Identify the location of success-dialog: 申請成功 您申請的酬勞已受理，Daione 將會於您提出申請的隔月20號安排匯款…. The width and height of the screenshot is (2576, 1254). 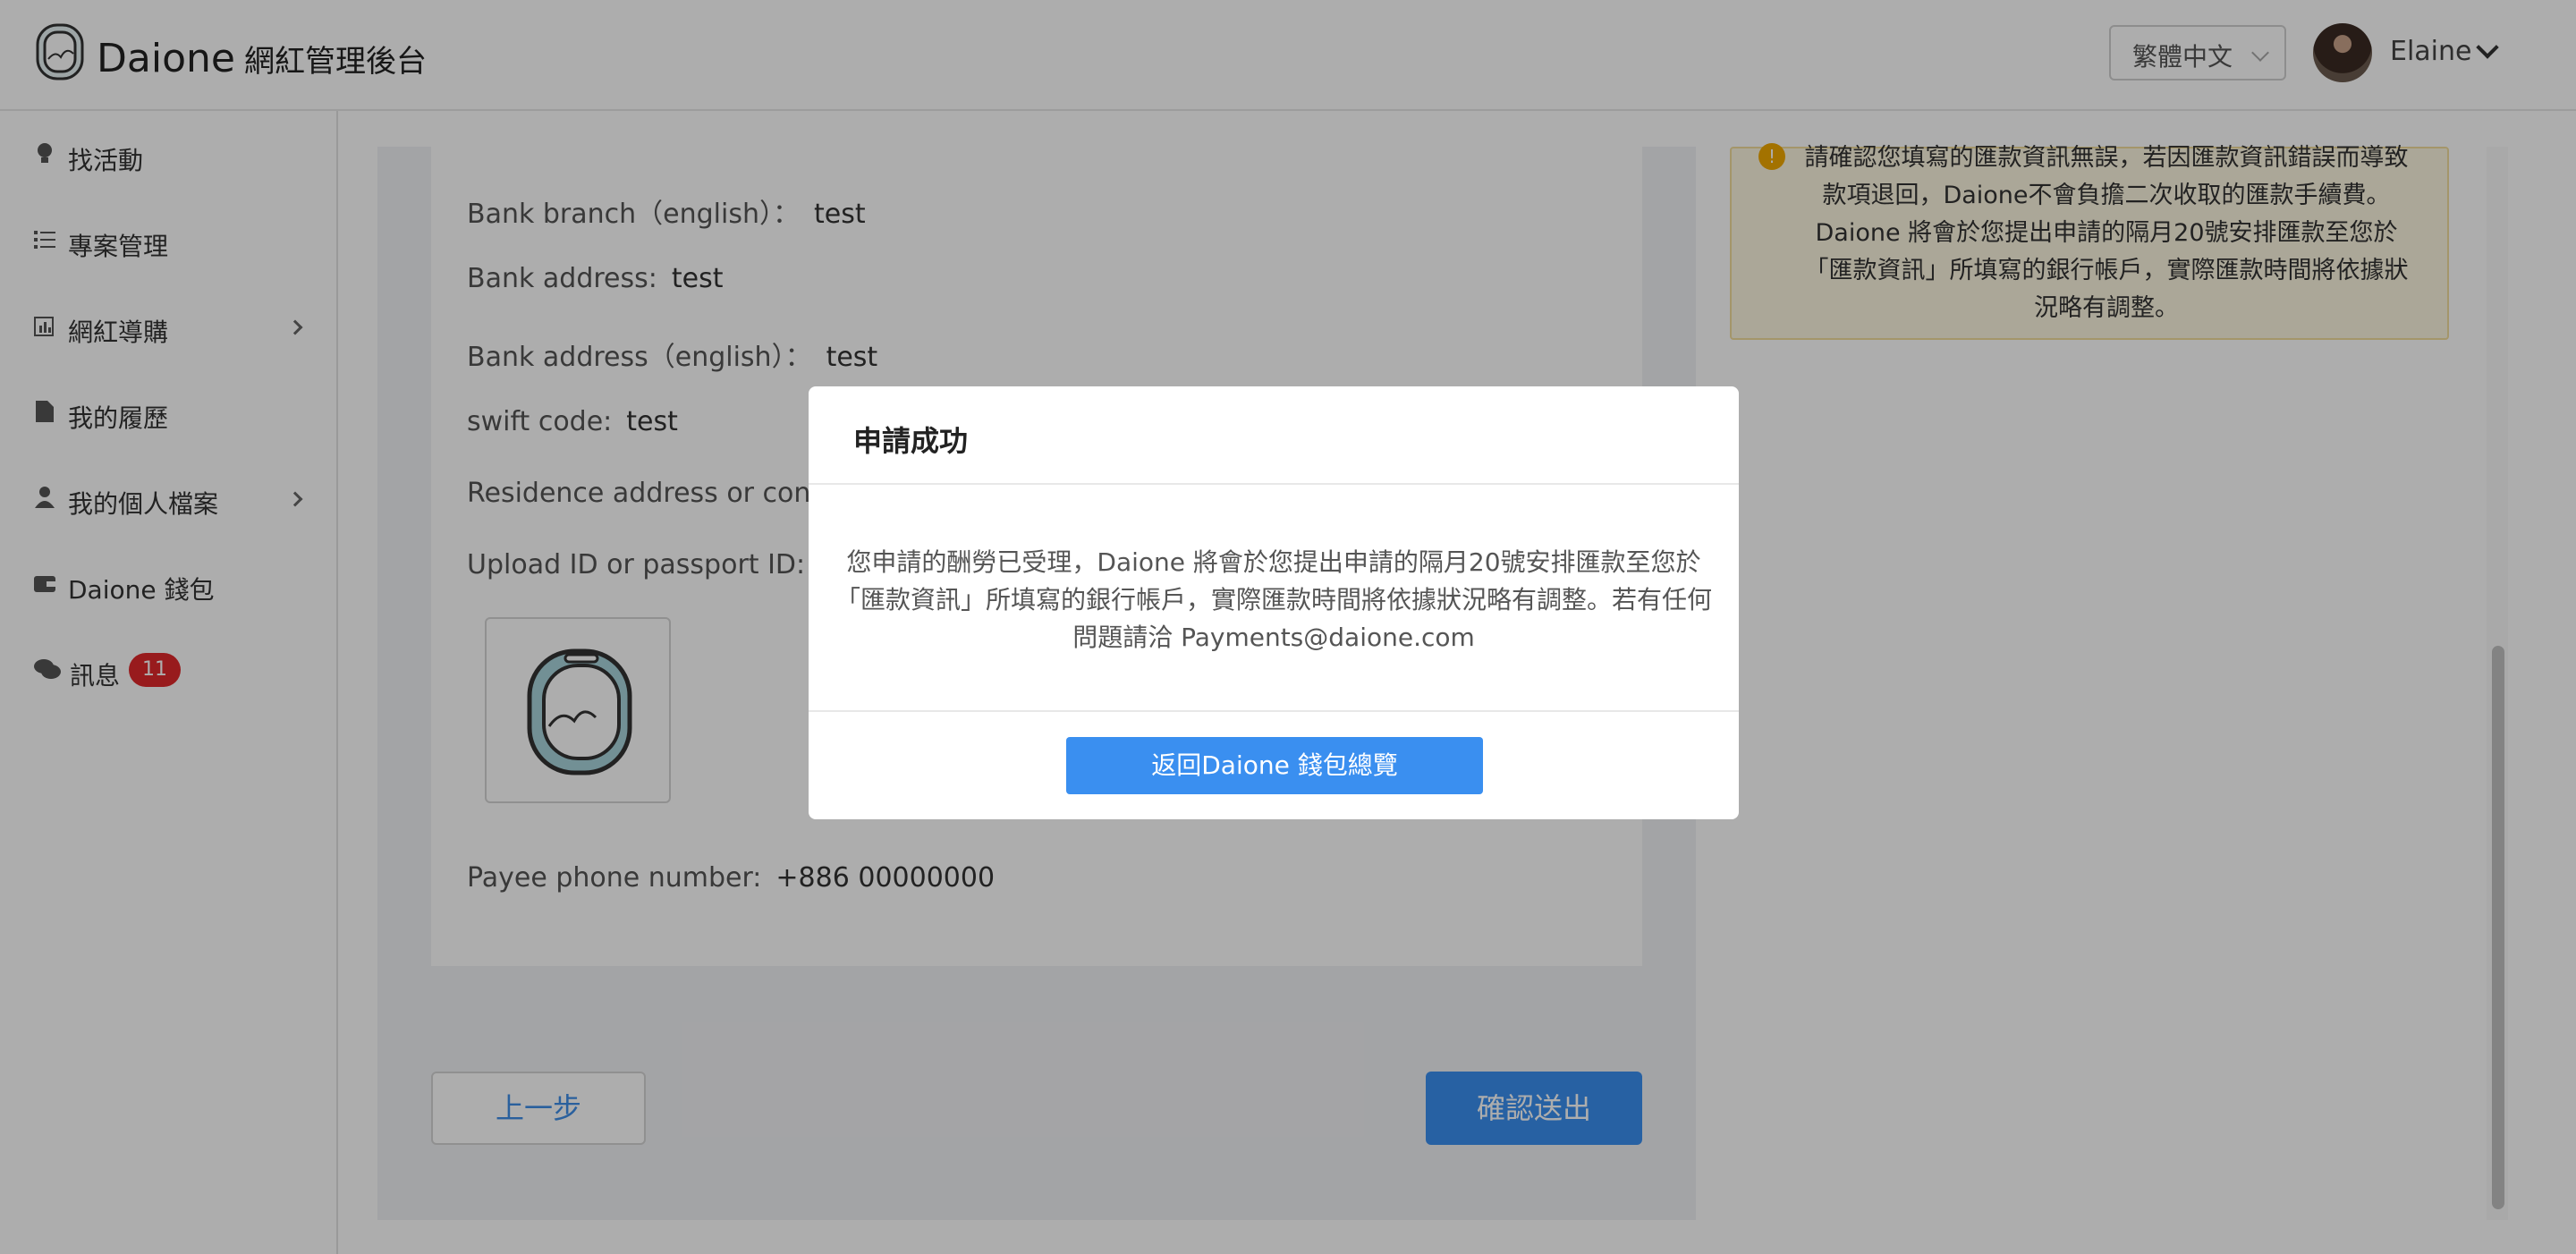
(1274, 602).